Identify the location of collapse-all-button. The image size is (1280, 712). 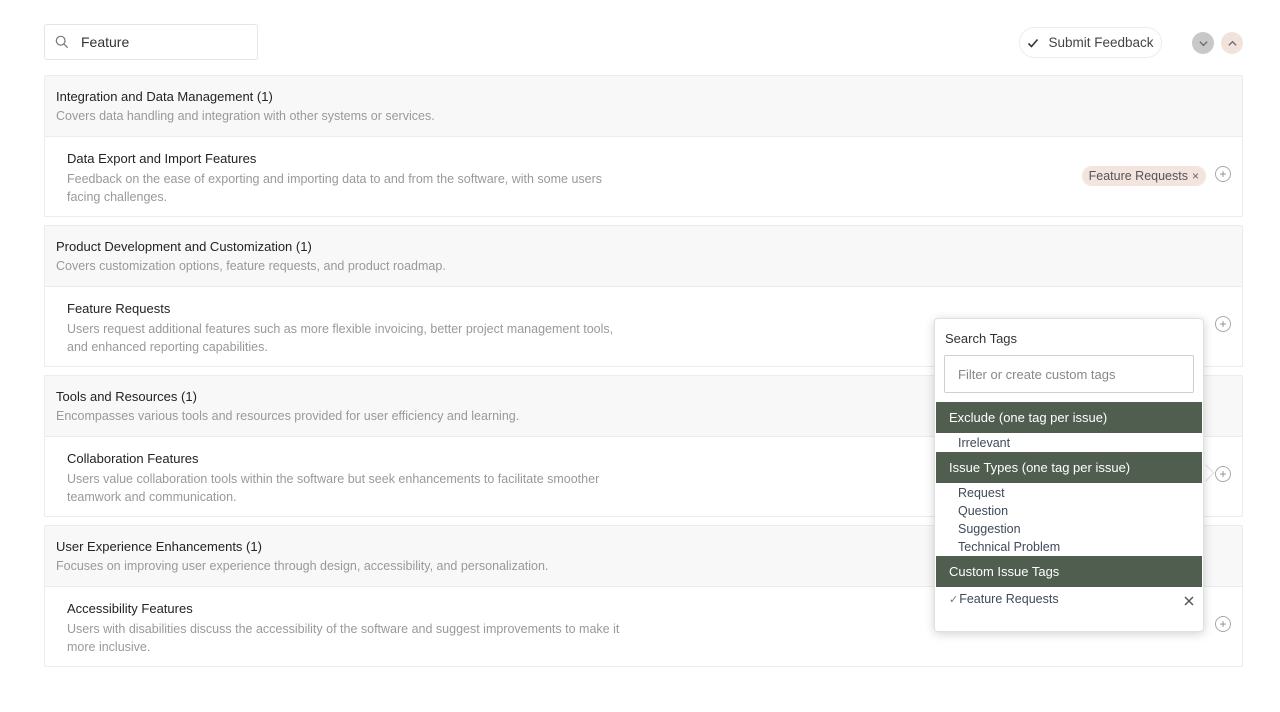
(1203, 43).